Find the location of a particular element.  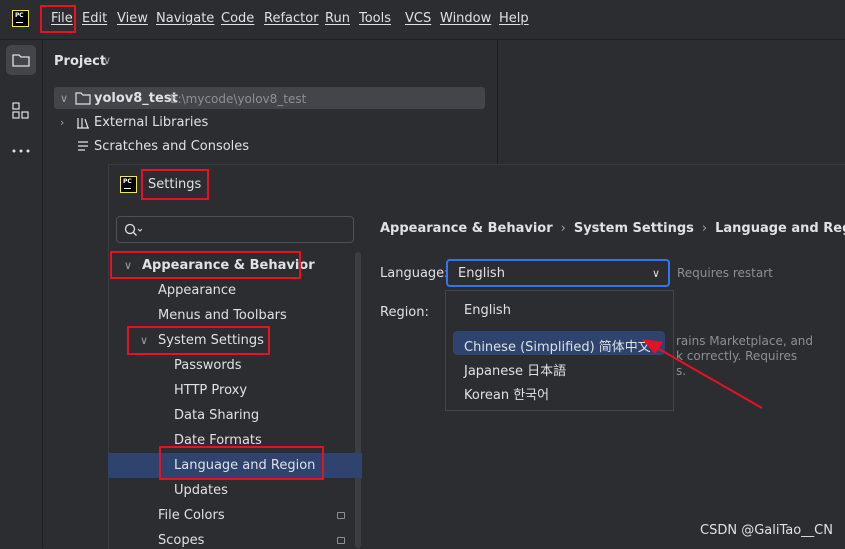

watermark: CSDN @GaliTao__CN is located at coordinates (766, 530).